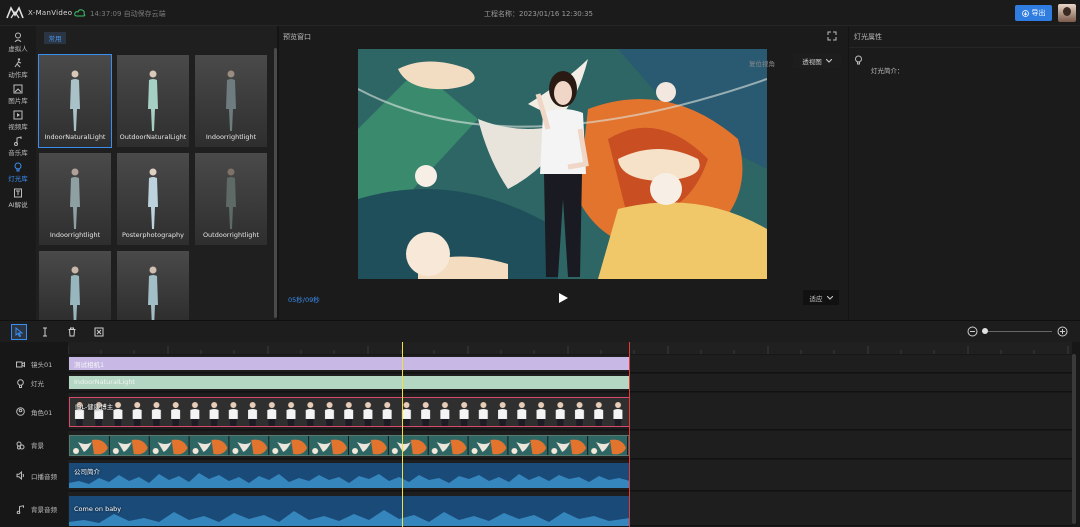 The width and height of the screenshot is (1080, 527). Describe the element at coordinates (887, 71) in the screenshot. I see `light-intro-label: 灯光简介：` at that location.